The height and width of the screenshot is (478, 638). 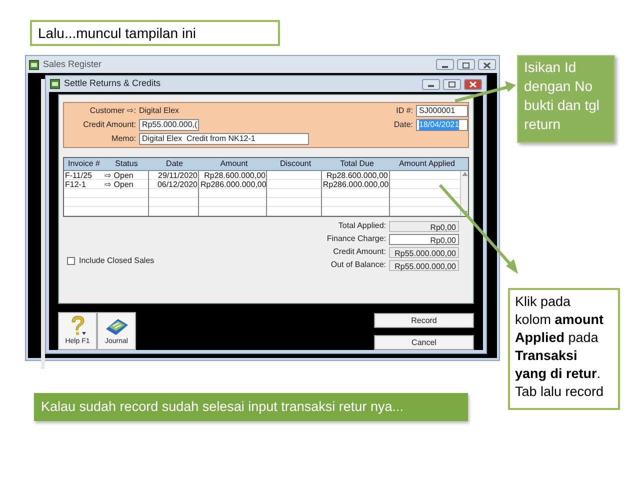 What do you see at coordinates (361, 226) in the screenshot?
I see `total-label: Total Applied:` at bounding box center [361, 226].